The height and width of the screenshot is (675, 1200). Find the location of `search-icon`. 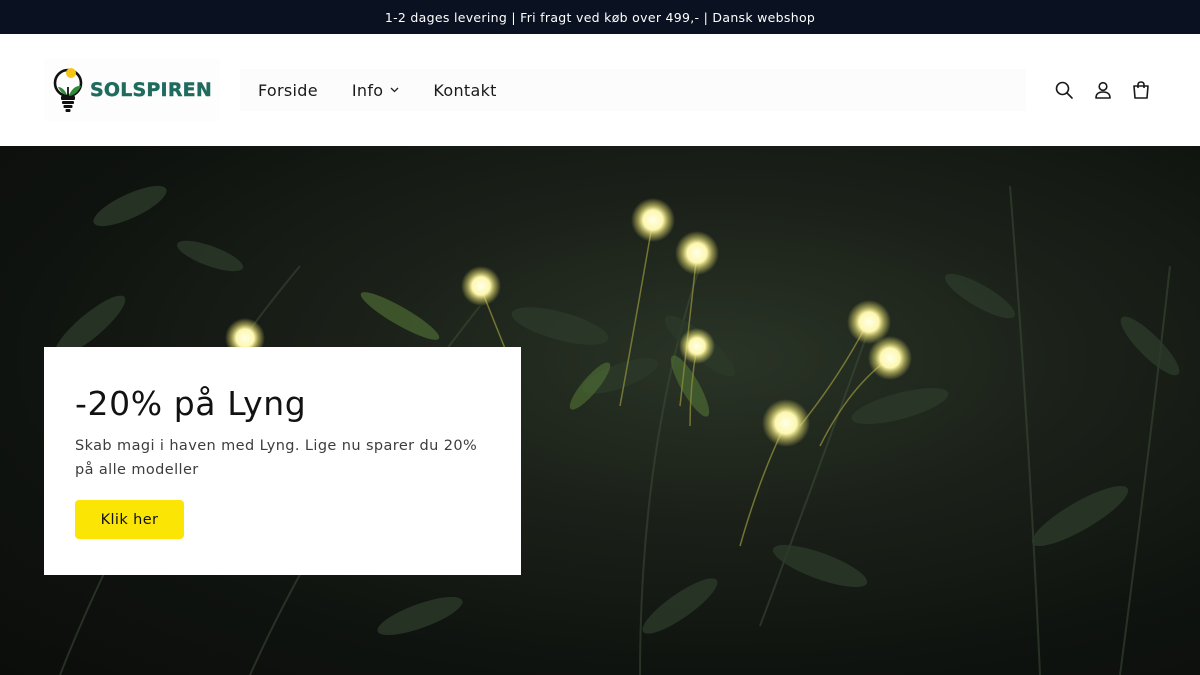

search-icon is located at coordinates (1064, 90).